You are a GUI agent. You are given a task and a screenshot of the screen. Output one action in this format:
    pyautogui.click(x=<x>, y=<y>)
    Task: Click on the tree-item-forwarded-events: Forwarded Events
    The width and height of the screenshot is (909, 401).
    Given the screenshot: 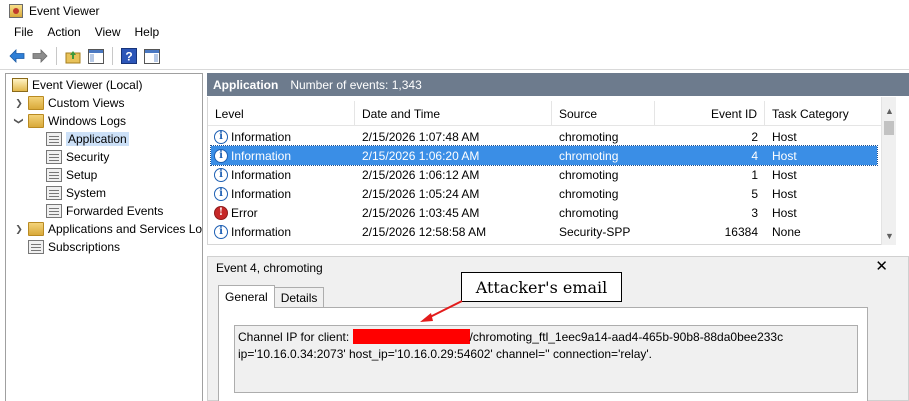 What is the action you would take?
    pyautogui.click(x=104, y=211)
    